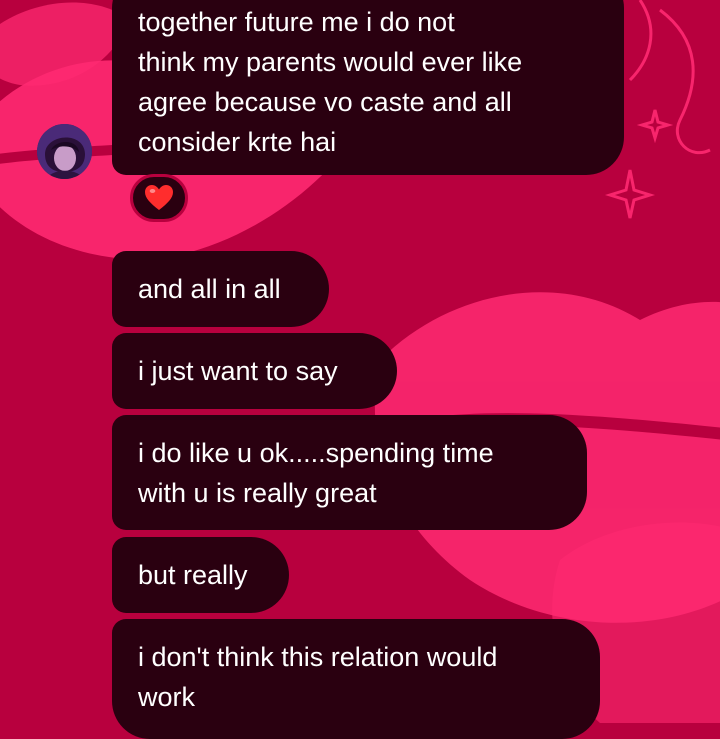  I want to click on message-bubble: i don't think this relation would work, so click(356, 679).